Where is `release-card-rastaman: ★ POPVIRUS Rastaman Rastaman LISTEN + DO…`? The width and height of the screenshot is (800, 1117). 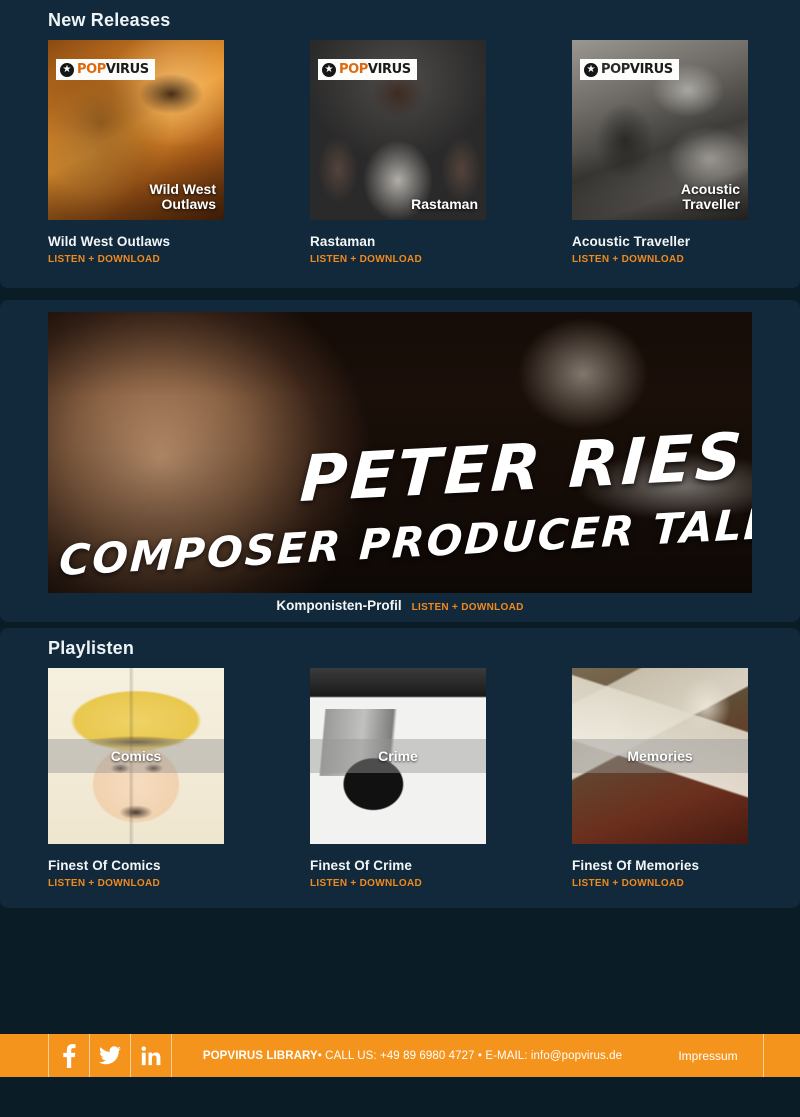 release-card-rastaman: ★ POPVIRUS Rastaman Rastaman LISTEN + DO… is located at coordinates (398, 152).